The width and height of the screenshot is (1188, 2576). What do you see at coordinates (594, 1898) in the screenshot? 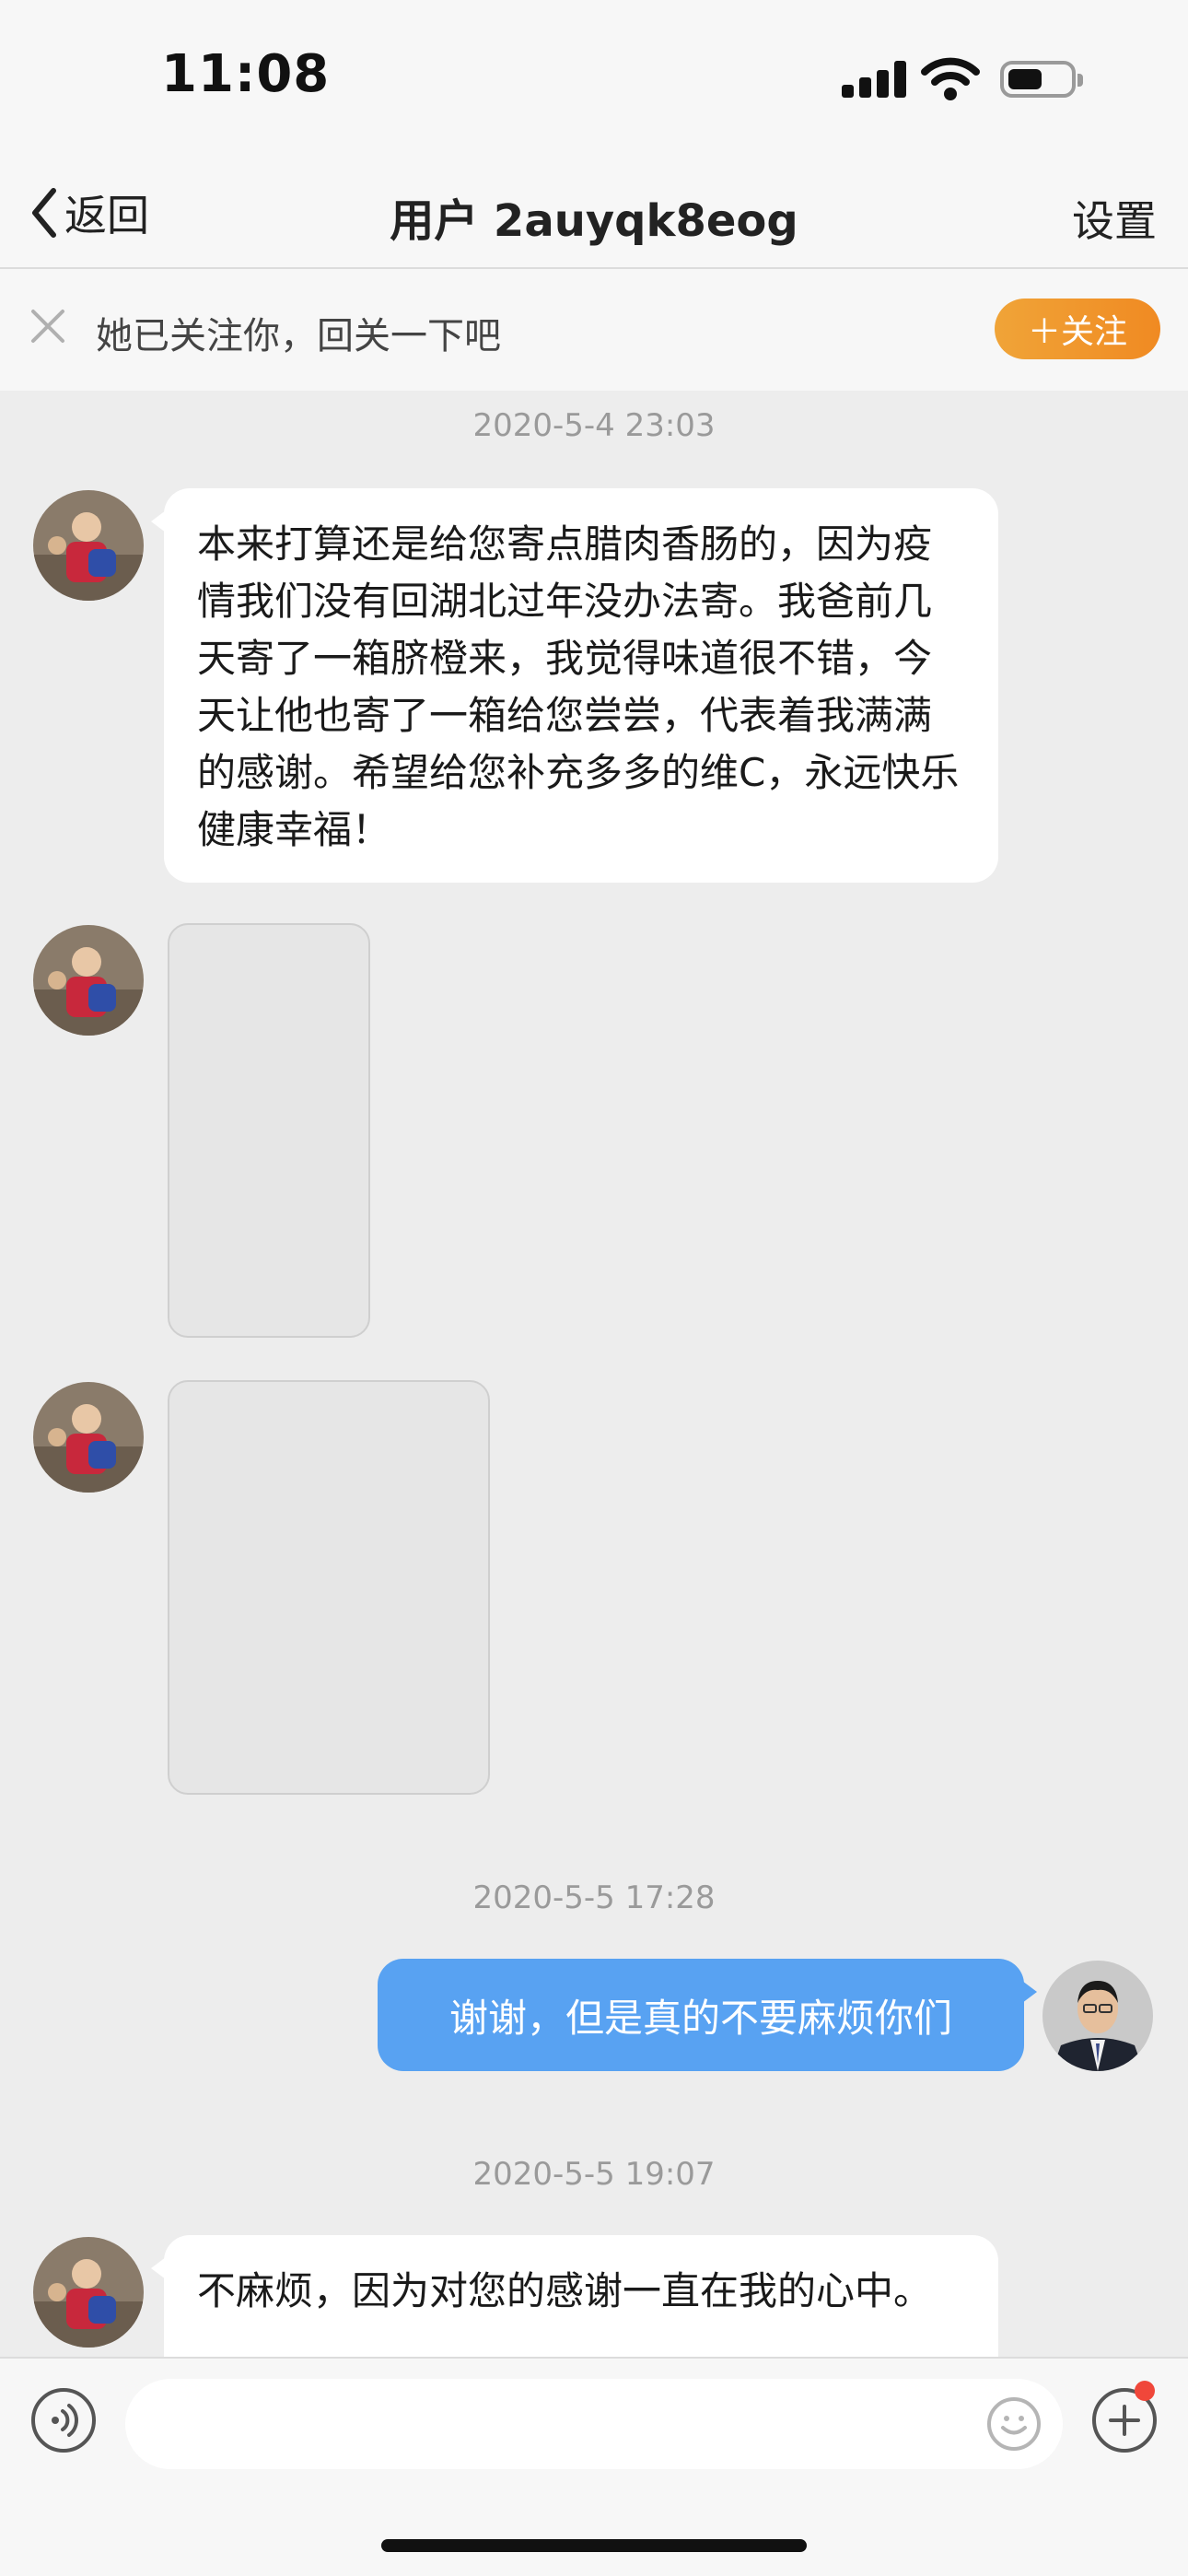
I see `timestamp: 2020-5-5 17:28` at bounding box center [594, 1898].